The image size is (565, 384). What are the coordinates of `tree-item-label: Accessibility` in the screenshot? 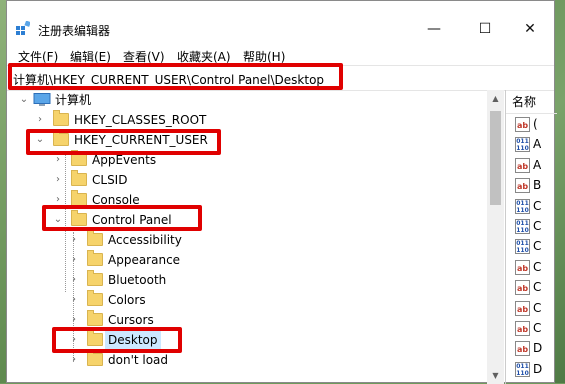 It's located at (145, 240).